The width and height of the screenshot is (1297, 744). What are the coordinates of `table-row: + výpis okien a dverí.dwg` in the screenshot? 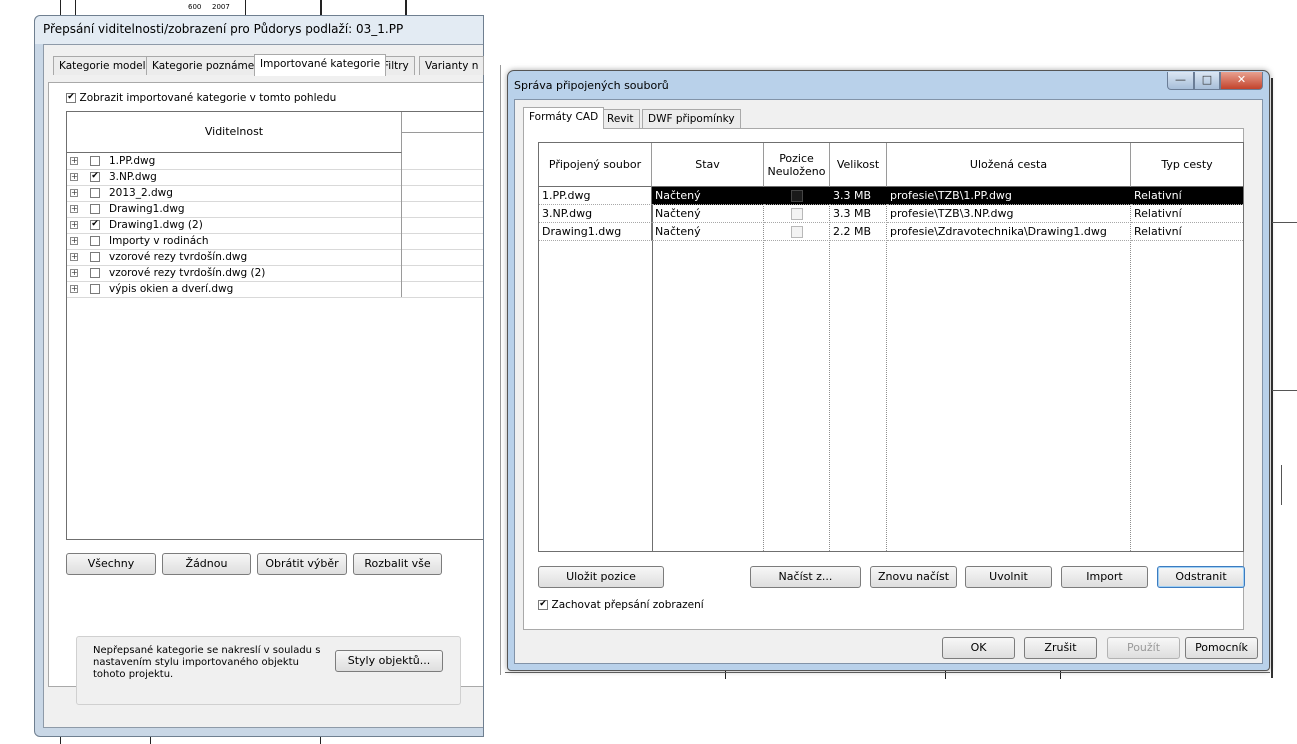 It's located at (275, 289).